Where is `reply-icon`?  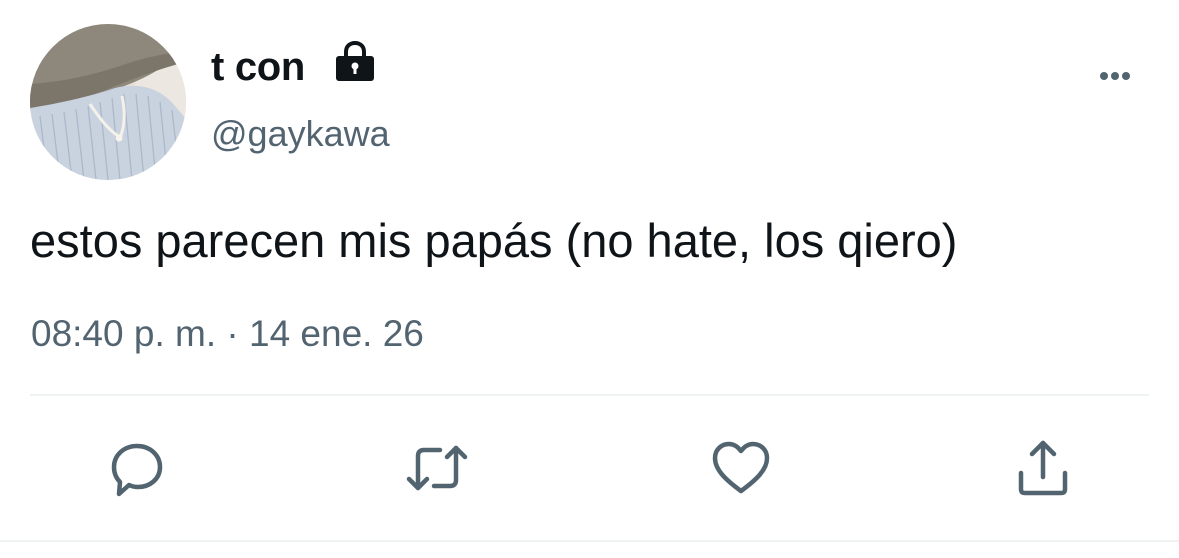 reply-icon is located at coordinates (137, 470).